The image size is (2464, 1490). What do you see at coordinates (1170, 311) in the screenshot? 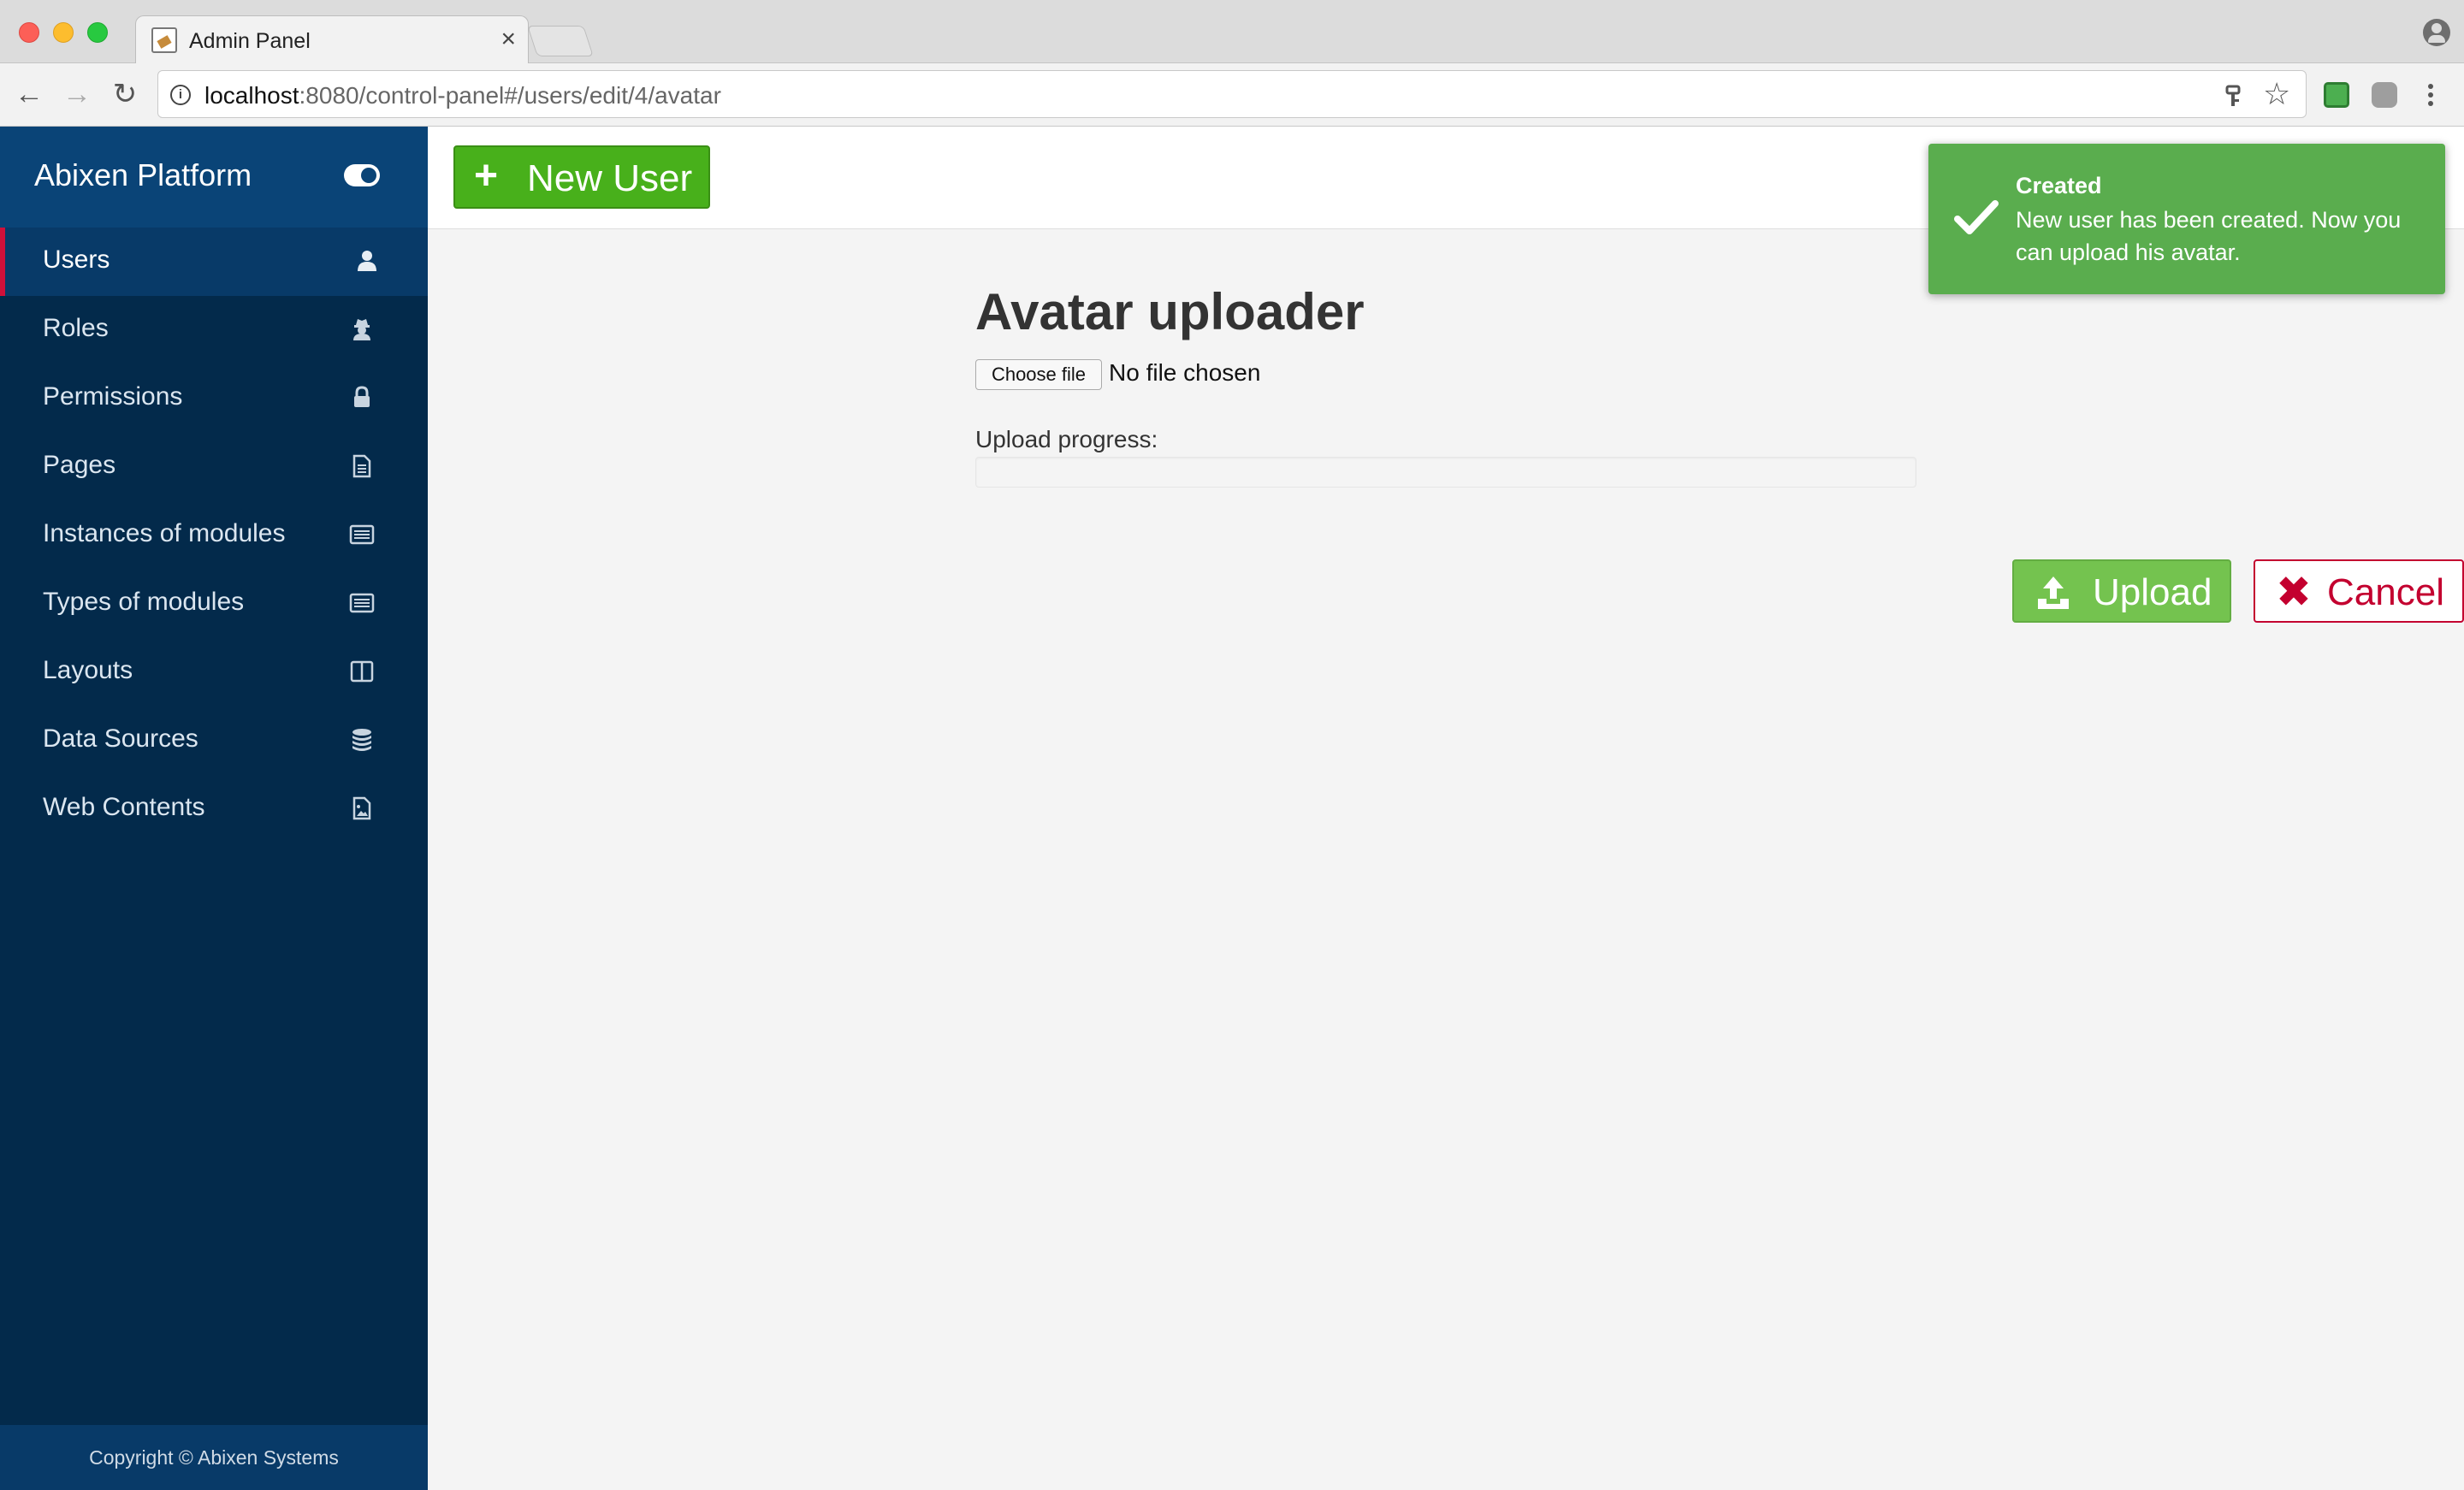
I see `page-title: Avatar uploader` at bounding box center [1170, 311].